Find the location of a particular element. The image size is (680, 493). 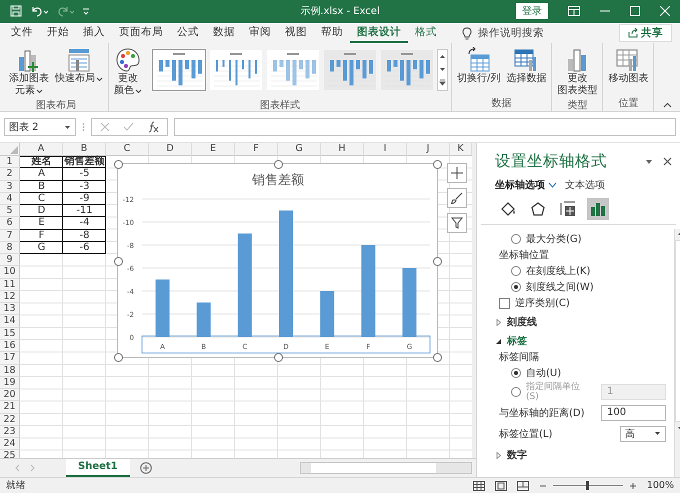

row-header: 2 is located at coordinates (10, 174).